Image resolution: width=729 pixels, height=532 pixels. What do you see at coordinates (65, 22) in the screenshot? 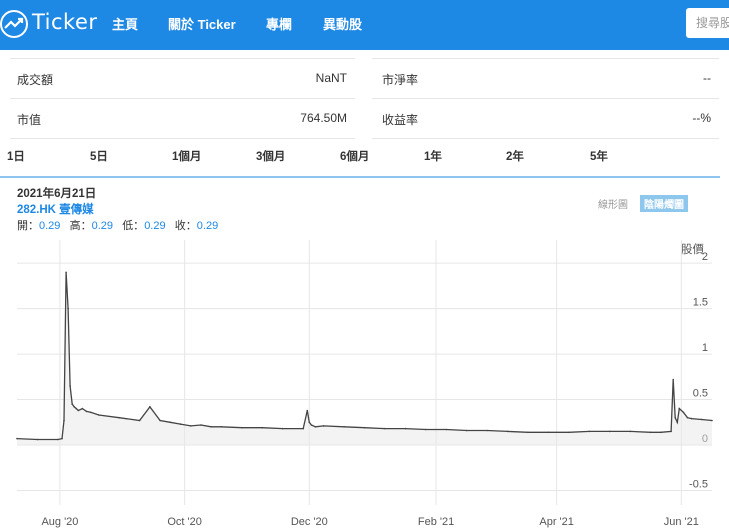
I see `logo-text: Ticker` at bounding box center [65, 22].